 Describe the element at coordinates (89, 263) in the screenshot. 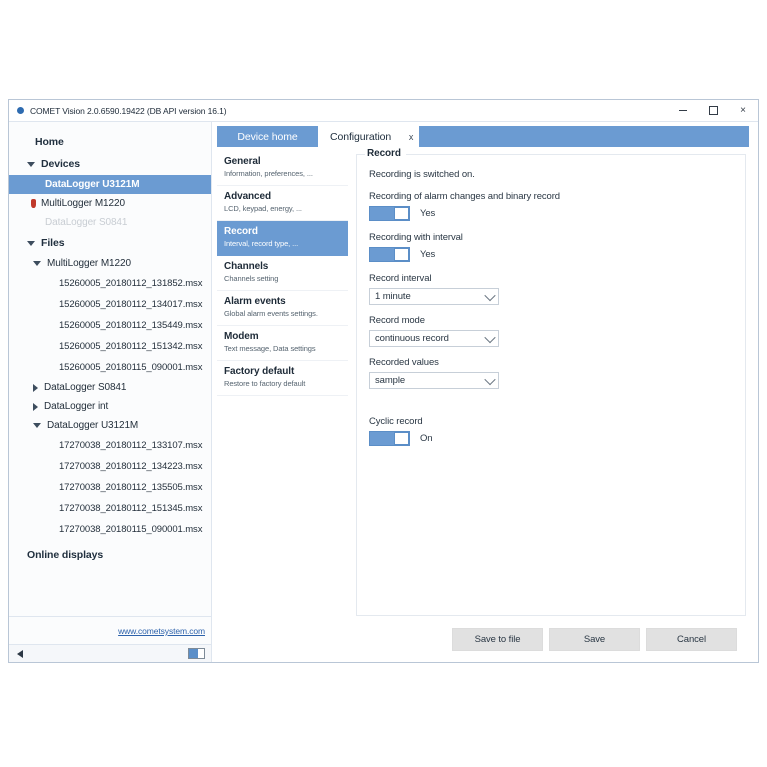

I see `file-group-label: MultiLogger M1220` at that location.